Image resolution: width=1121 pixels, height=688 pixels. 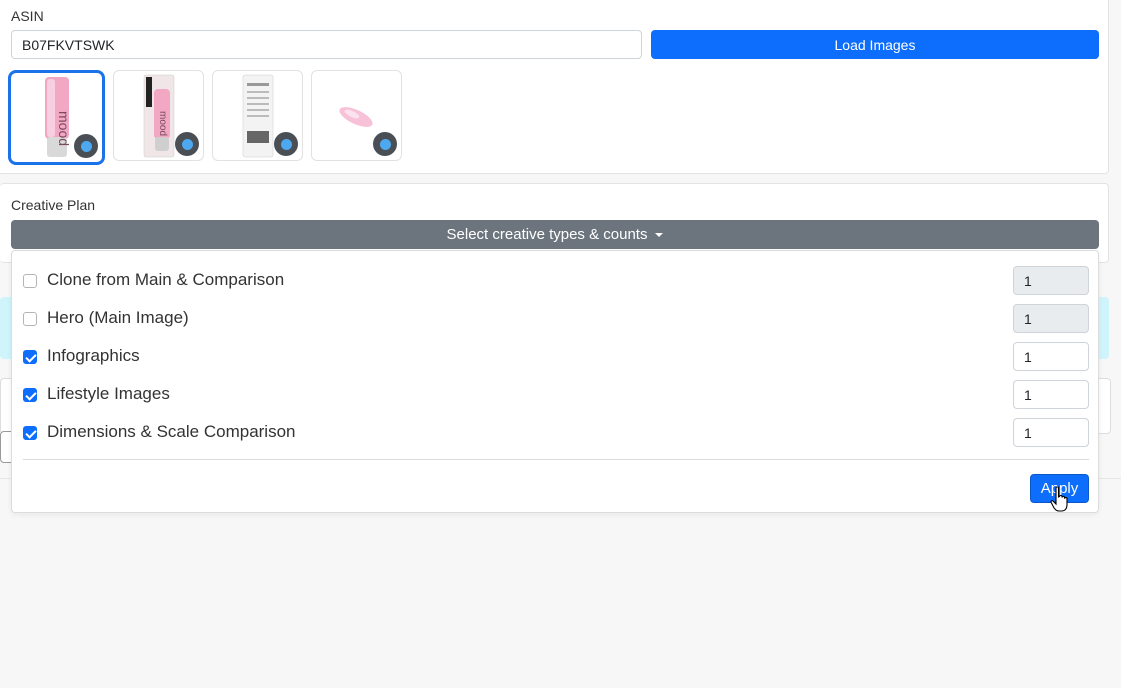 What do you see at coordinates (555, 281) in the screenshot?
I see `menu-item-clone: Clone from Main & Comparison` at bounding box center [555, 281].